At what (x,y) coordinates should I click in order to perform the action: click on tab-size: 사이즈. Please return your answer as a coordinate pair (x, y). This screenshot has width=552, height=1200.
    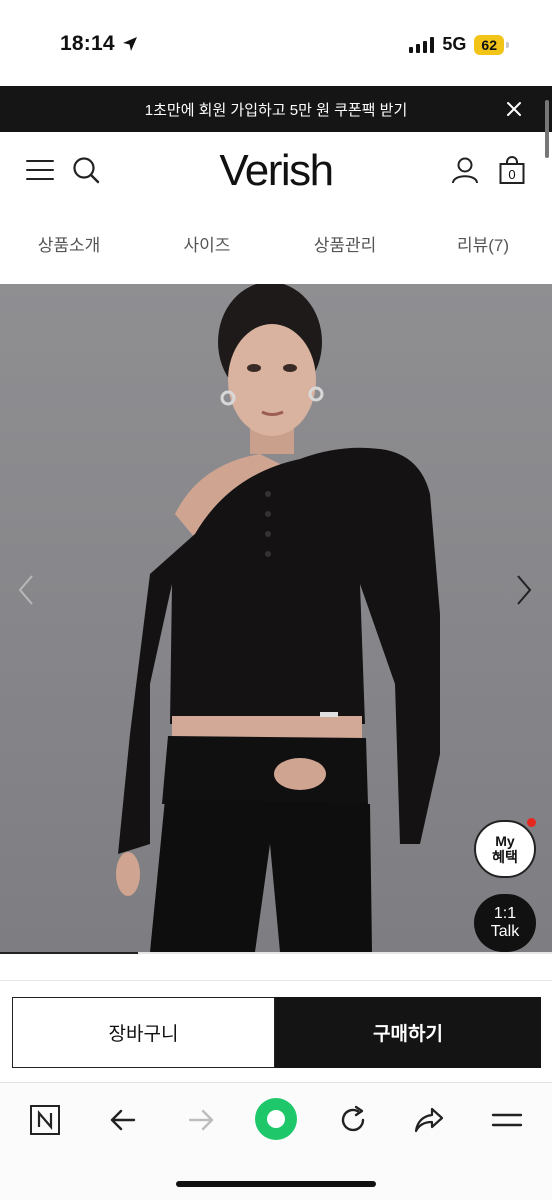
    Looking at the image, I should click on (207, 247).